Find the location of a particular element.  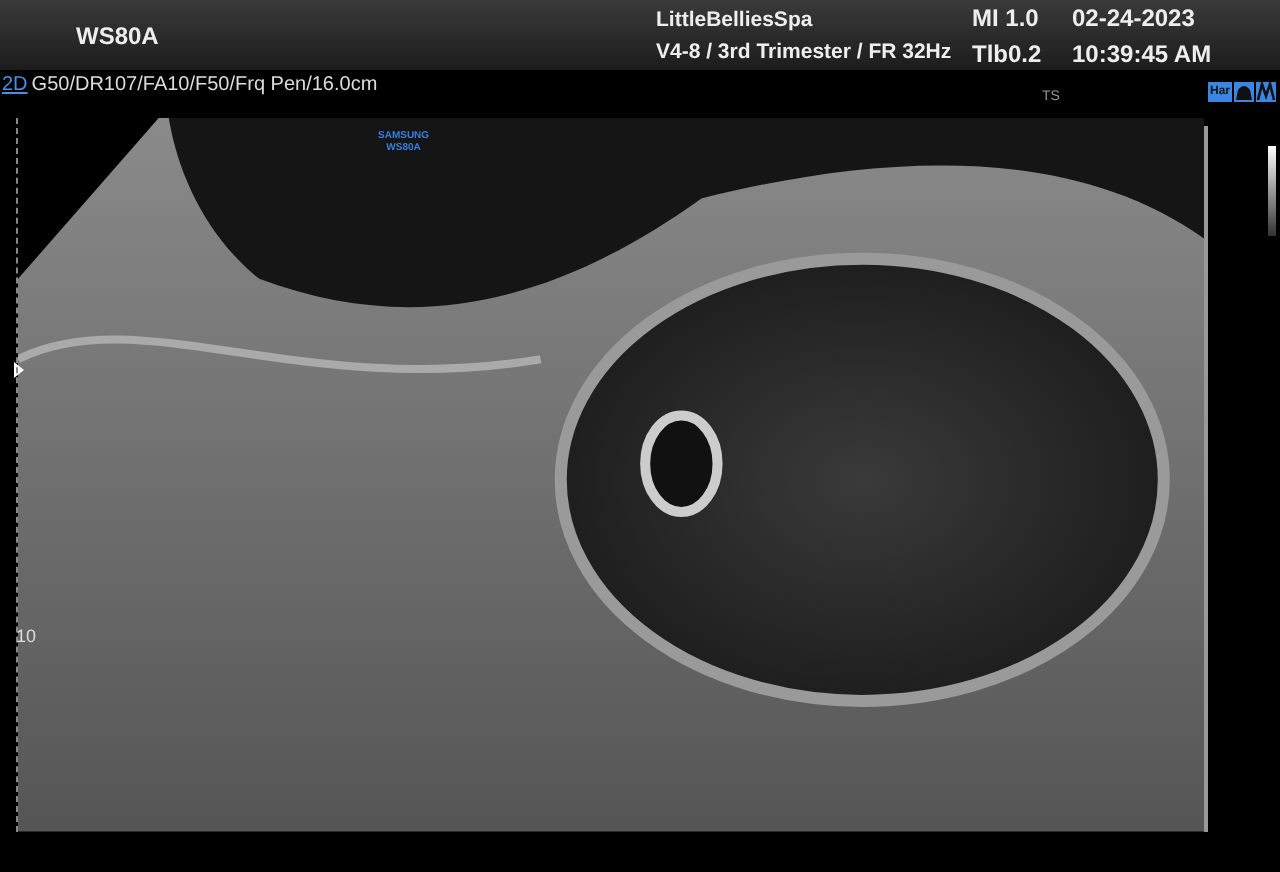

focus-marker-icon is located at coordinates (19, 370).